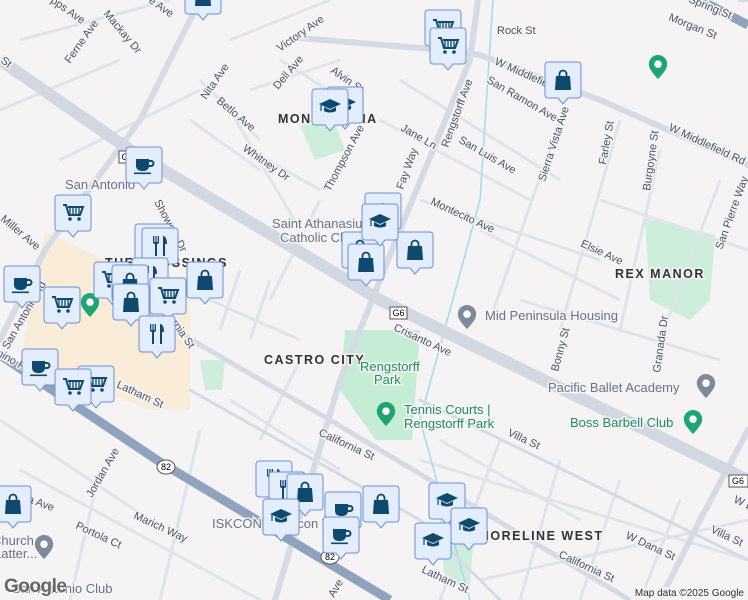  What do you see at coordinates (602, 253) in the screenshot?
I see `street-label: Elsie Ave` at bounding box center [602, 253].